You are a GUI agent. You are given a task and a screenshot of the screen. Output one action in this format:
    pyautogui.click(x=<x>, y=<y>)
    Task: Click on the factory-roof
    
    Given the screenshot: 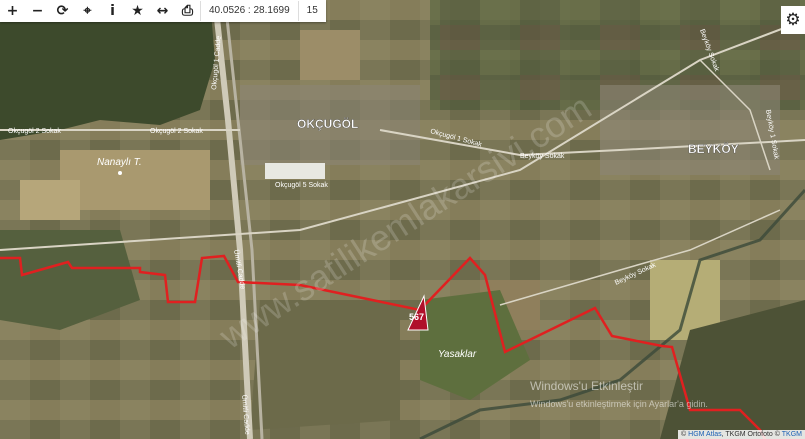 What is the action you would take?
    pyautogui.click(x=295, y=171)
    